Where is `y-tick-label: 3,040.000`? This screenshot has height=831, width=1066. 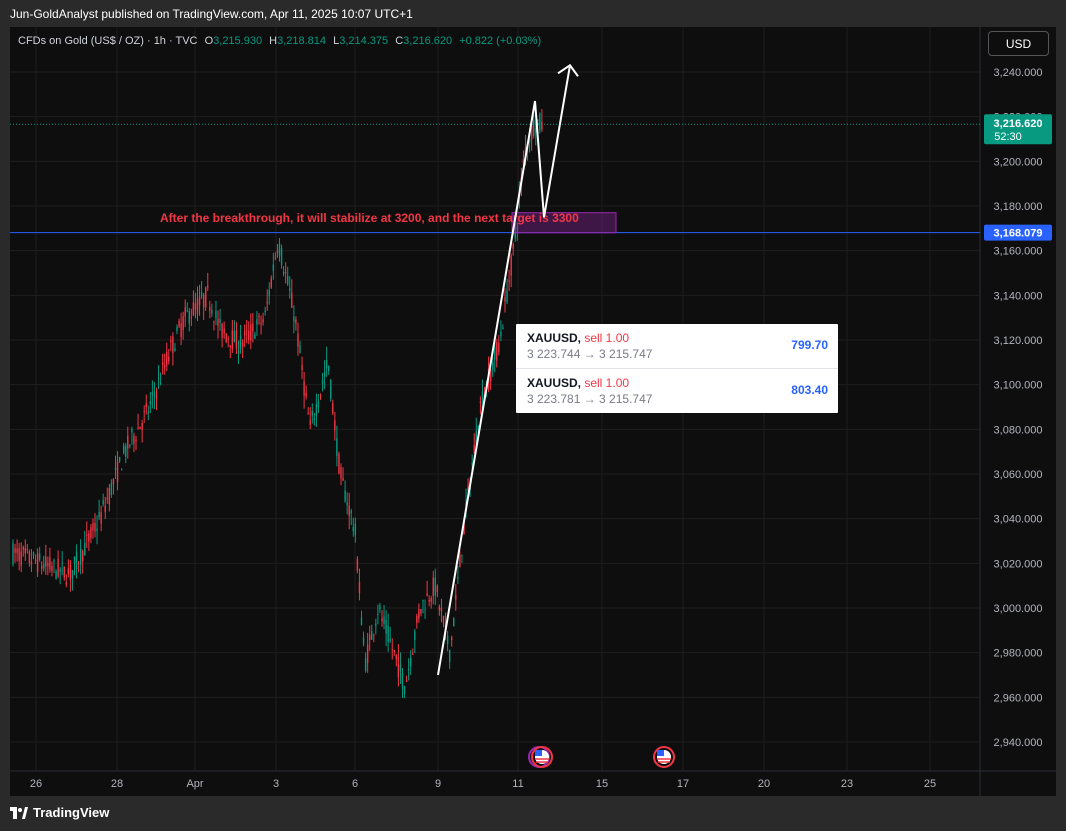 y-tick-label: 3,040.000 is located at coordinates (1018, 520).